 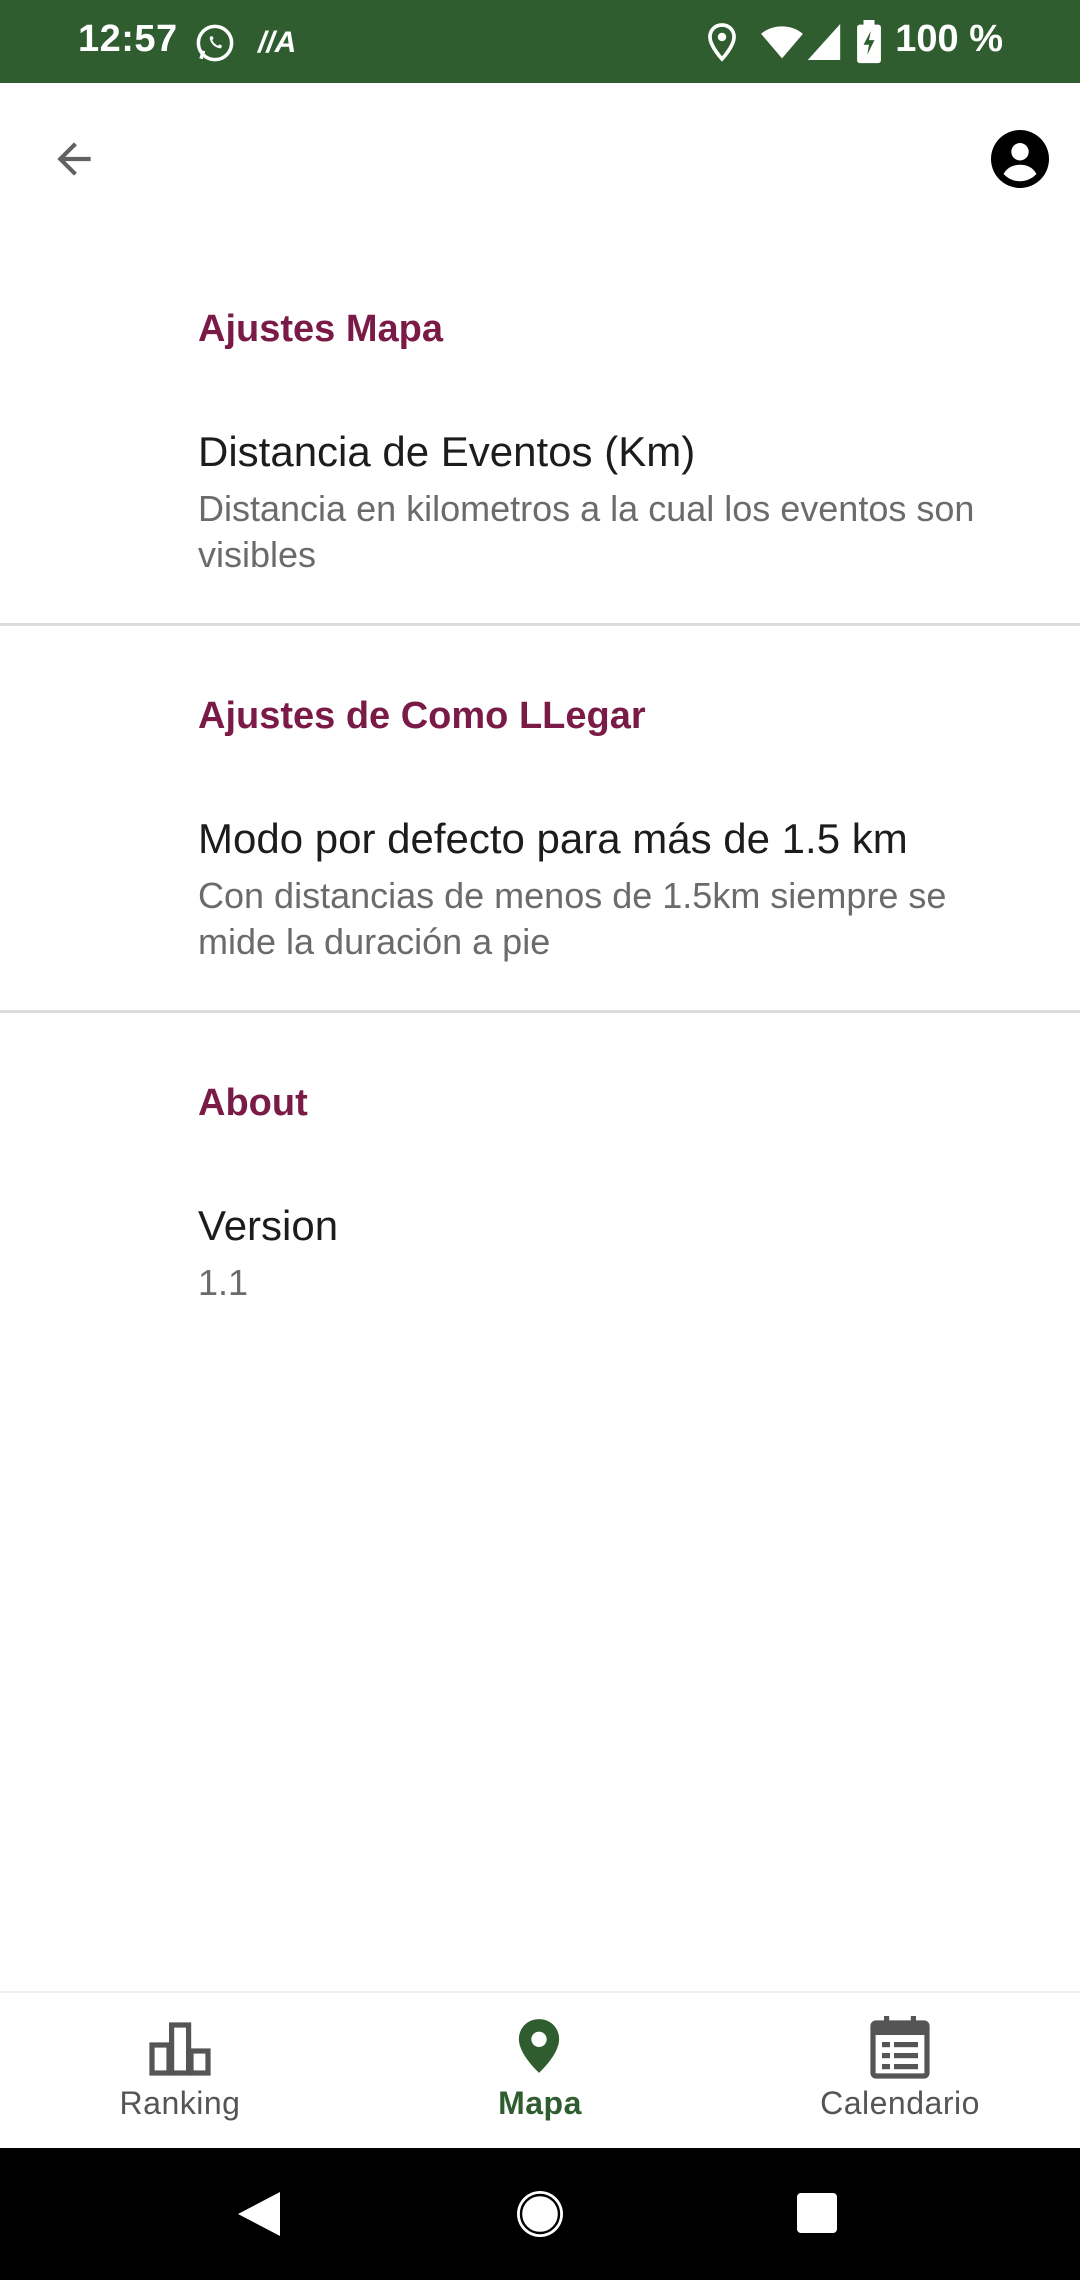 I want to click on arrow-back-icon, so click(x=74, y=159).